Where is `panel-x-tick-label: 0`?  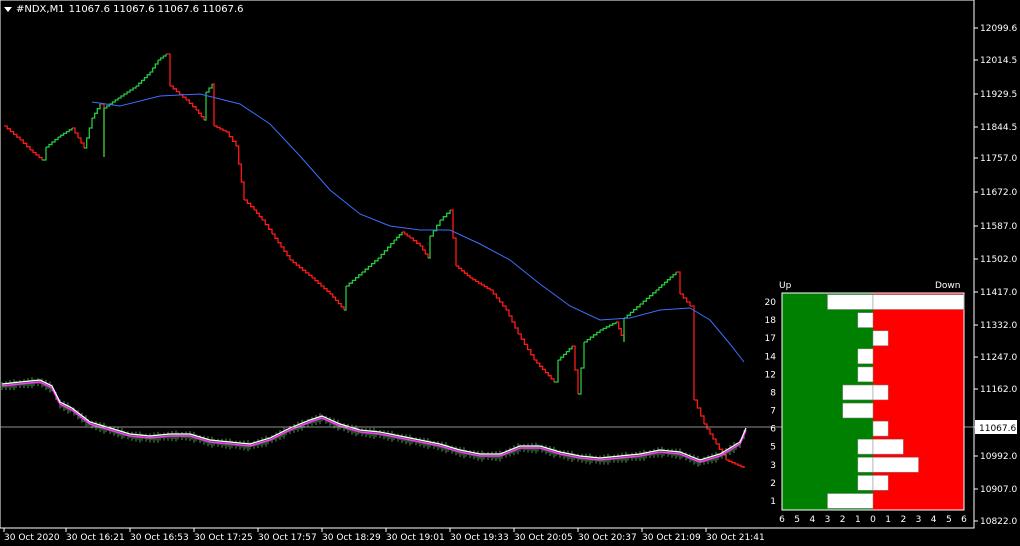
panel-x-tick-label: 0 is located at coordinates (873, 520).